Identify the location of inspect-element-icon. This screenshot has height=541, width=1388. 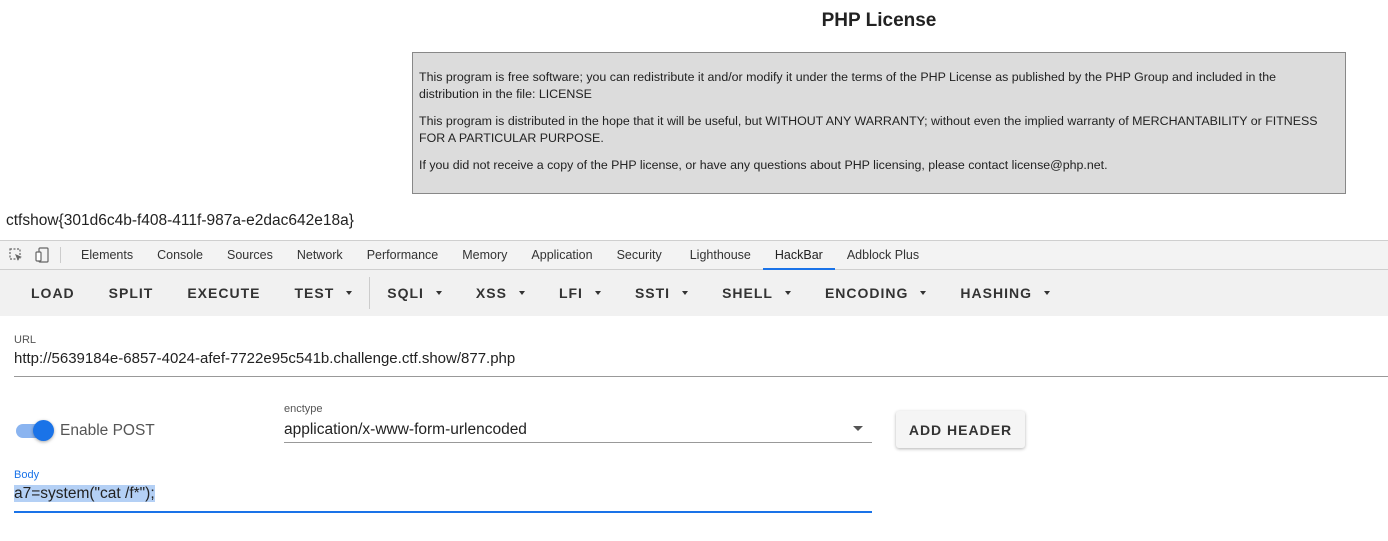
(16, 255).